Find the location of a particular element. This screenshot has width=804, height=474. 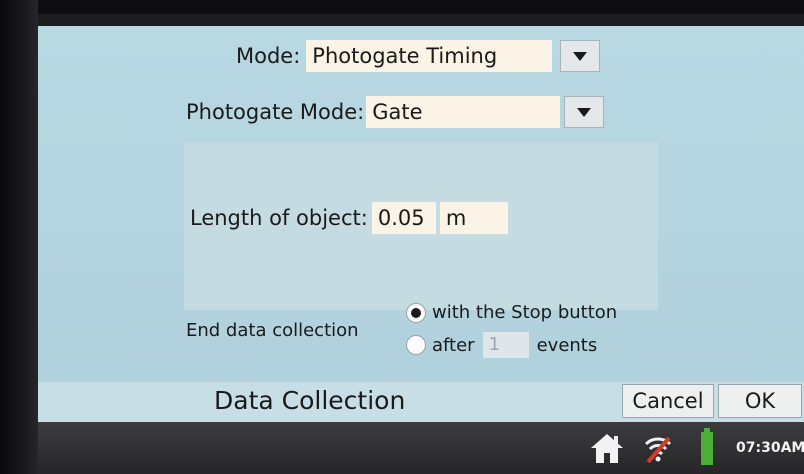

end-option-after-events: after 1 events is located at coordinates (501, 345).